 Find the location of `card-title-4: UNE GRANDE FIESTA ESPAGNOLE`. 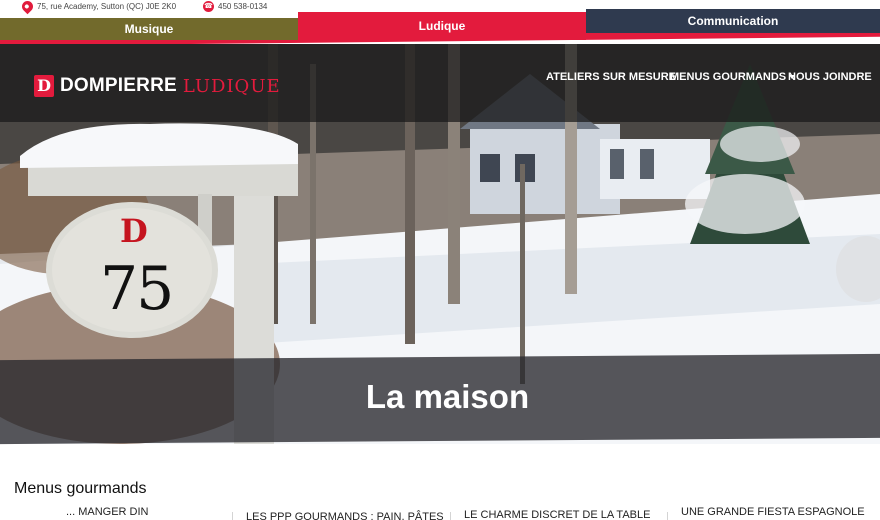

card-title-4: UNE GRANDE FIESTA ESPAGNOLE is located at coordinates (773, 512).